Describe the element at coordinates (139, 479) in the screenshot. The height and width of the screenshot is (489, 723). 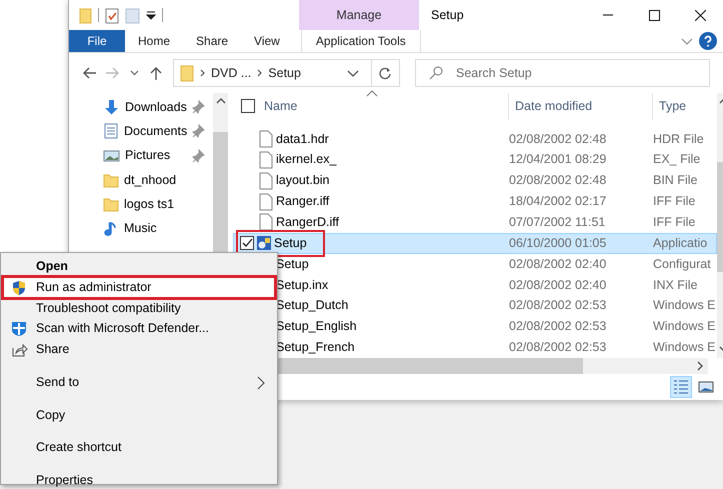
I see `menu-item: Properties` at that location.